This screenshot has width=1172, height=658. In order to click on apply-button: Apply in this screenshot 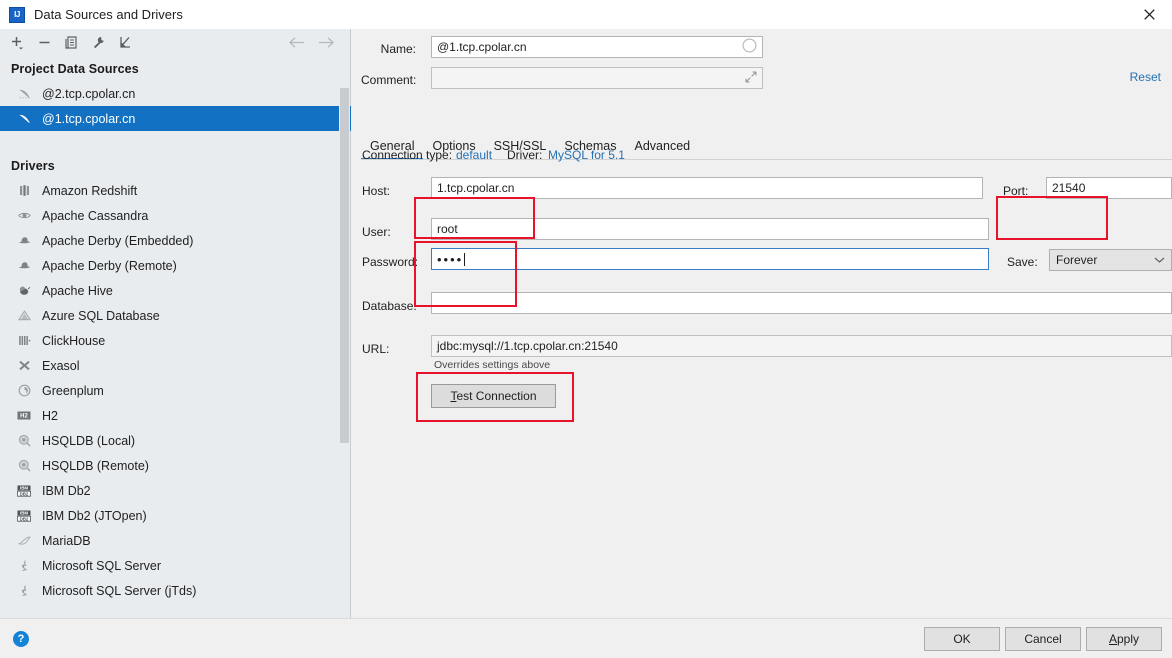, I will do `click(1124, 639)`.